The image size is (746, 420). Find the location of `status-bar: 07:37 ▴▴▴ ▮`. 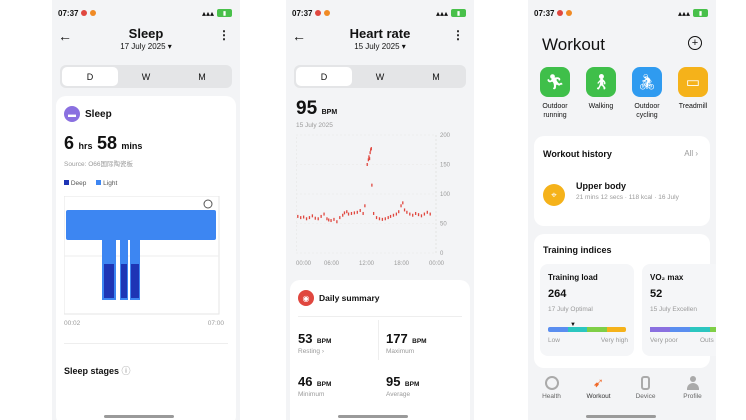

status-bar: 07:37 ▴▴▴ ▮ is located at coordinates (621, 13).